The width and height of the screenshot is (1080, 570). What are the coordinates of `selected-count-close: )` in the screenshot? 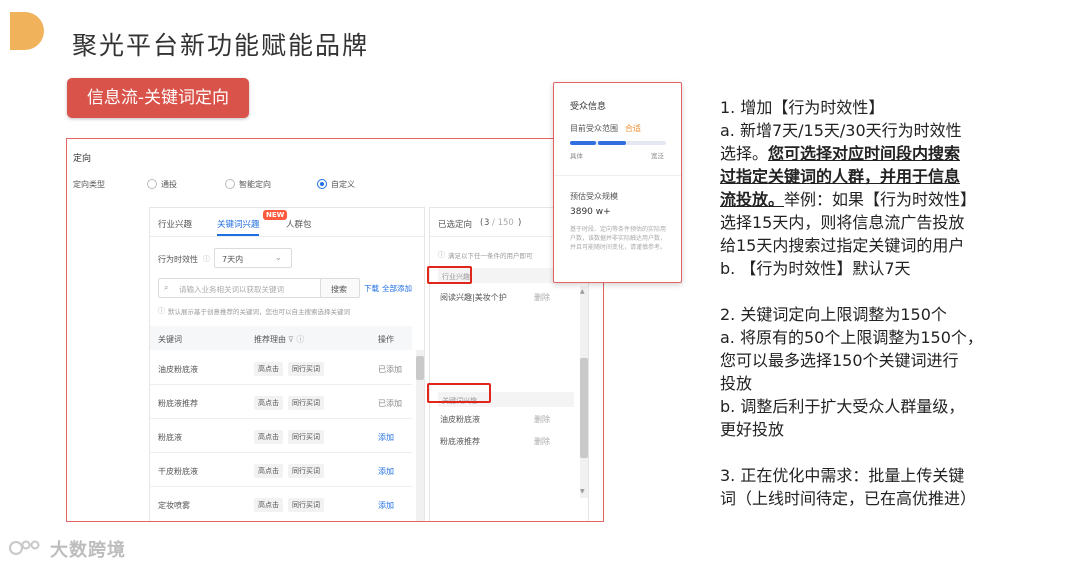 It's located at (520, 223).